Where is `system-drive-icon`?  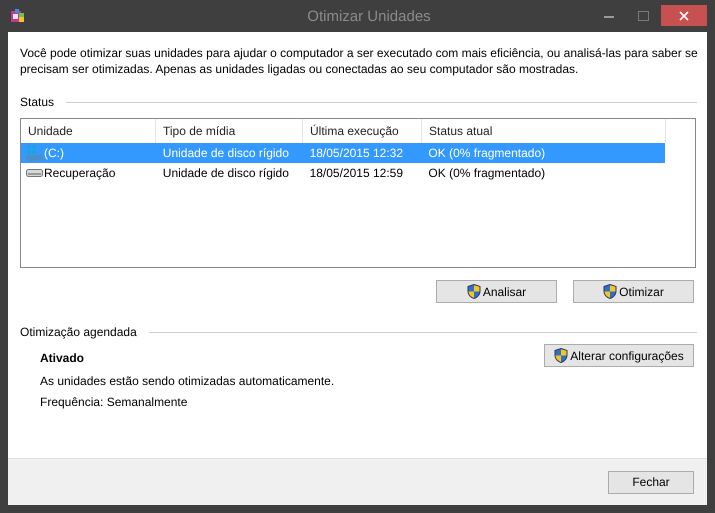 system-drive-icon is located at coordinates (34, 153).